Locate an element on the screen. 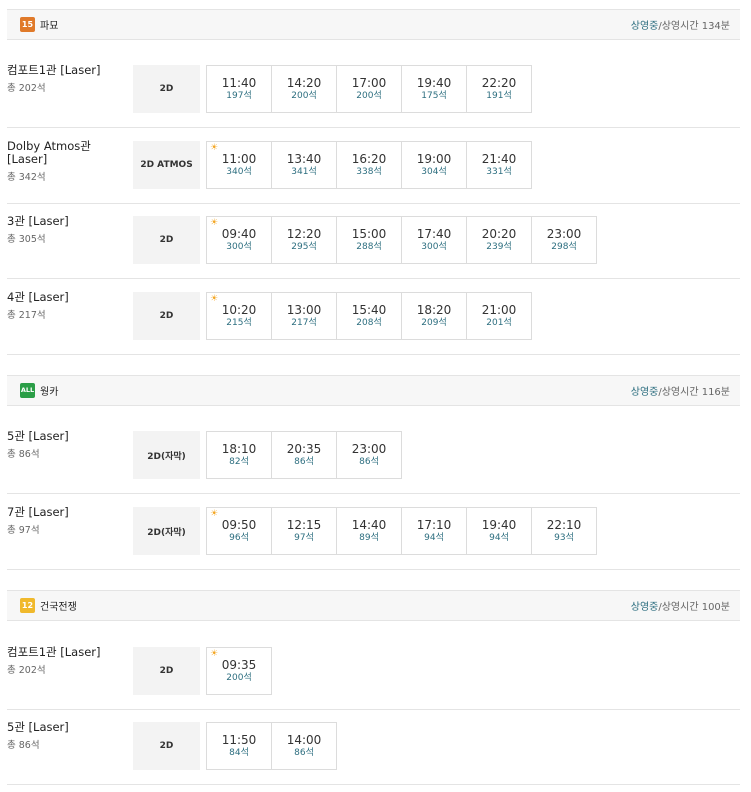 Image resolution: width=751 pixels, height=792 pixels. hall-name: 3관 [Laser] is located at coordinates (38, 221).